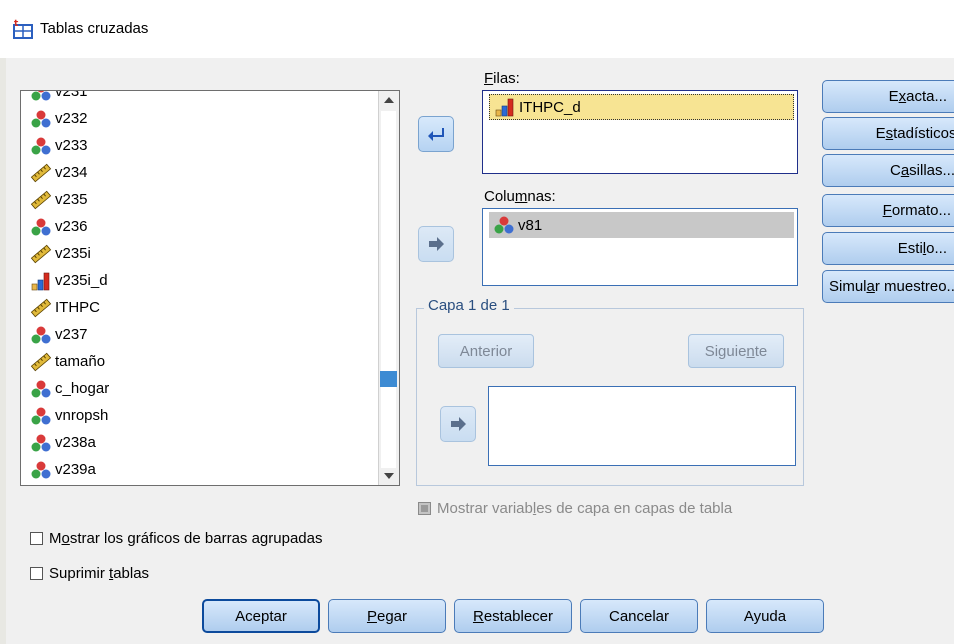  I want to click on reset-button: Restablecer, so click(513, 616).